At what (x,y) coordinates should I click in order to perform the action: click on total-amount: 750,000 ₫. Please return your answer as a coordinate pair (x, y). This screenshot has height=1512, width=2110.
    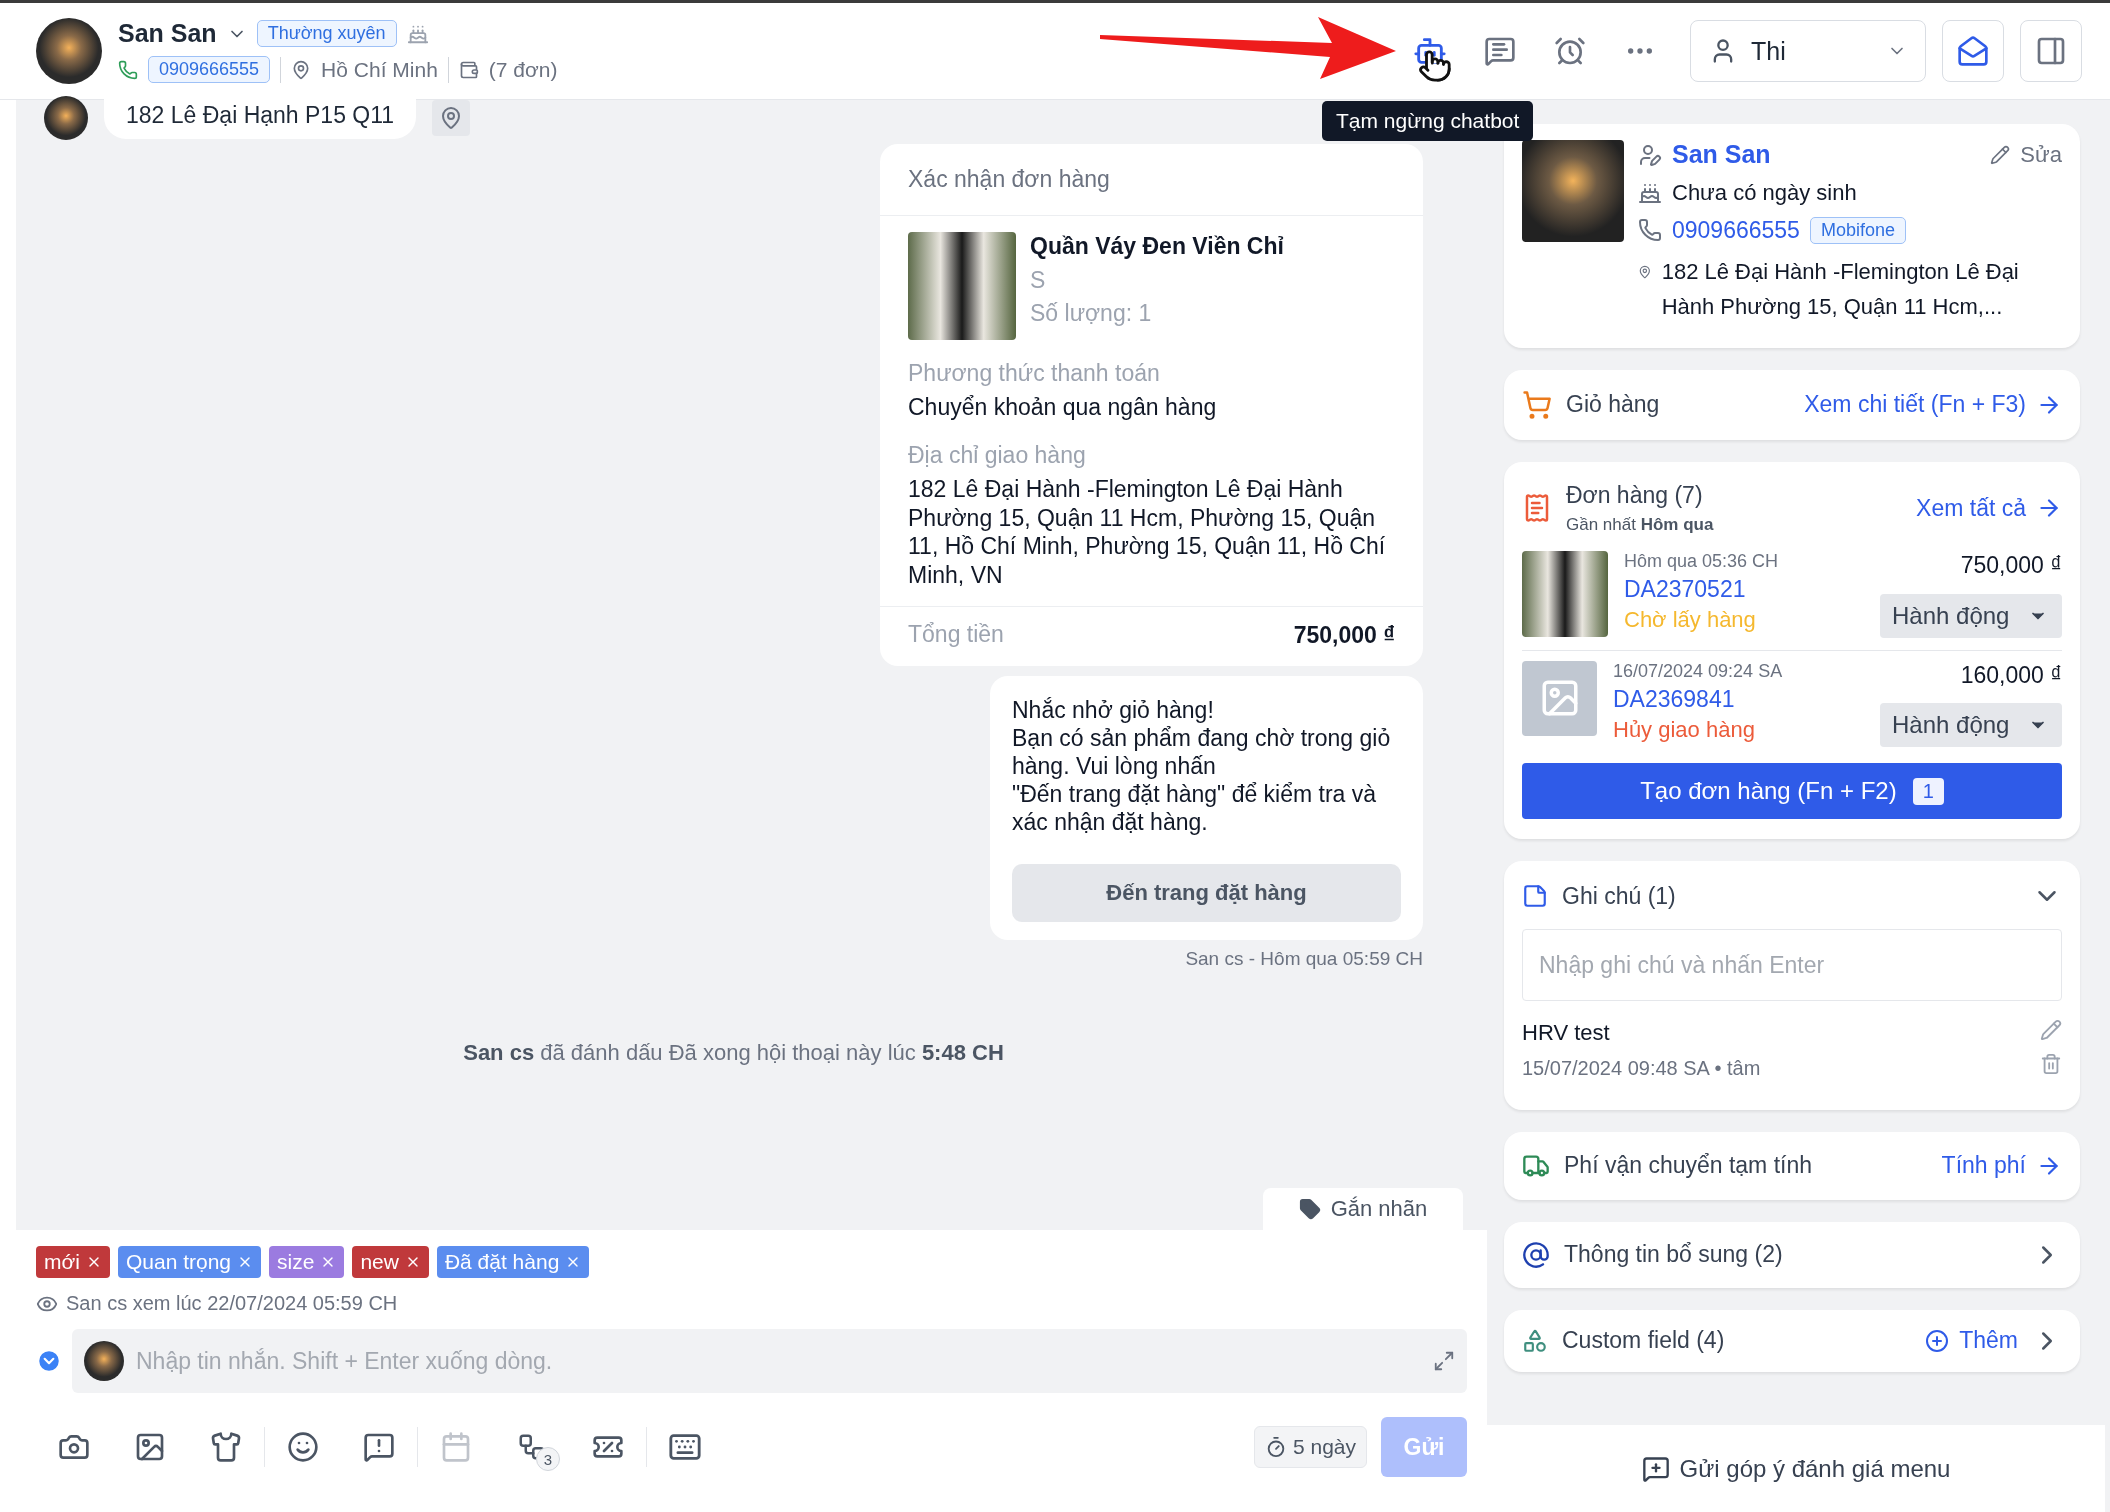
    Looking at the image, I should click on (1344, 635).